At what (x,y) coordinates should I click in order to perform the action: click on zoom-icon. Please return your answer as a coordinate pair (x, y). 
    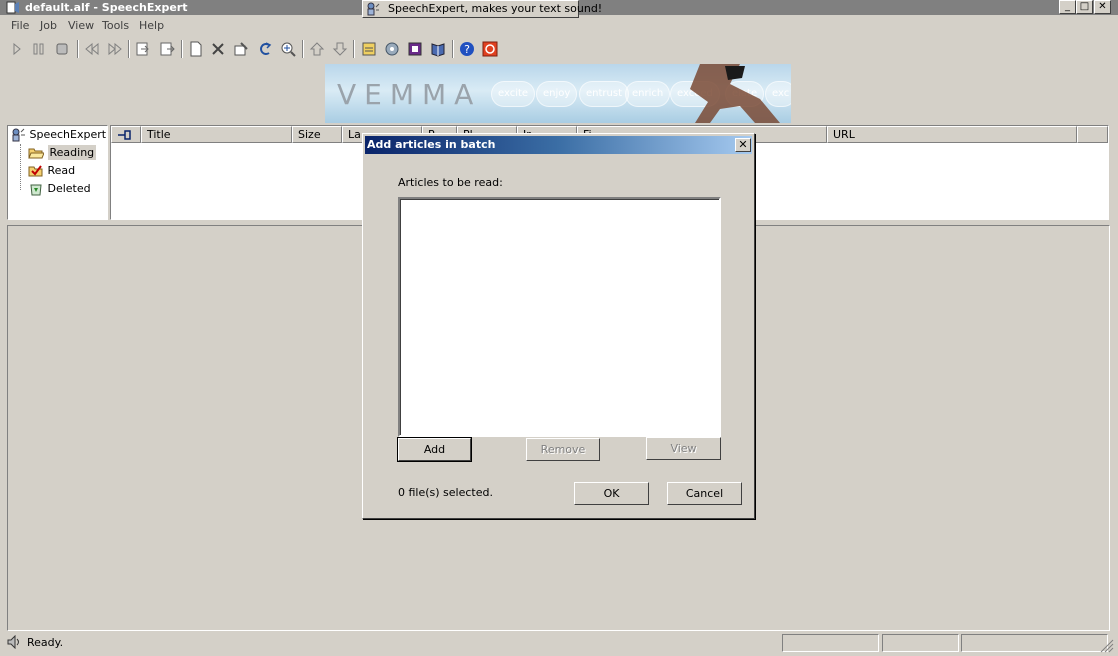
    Looking at the image, I should click on (288, 49).